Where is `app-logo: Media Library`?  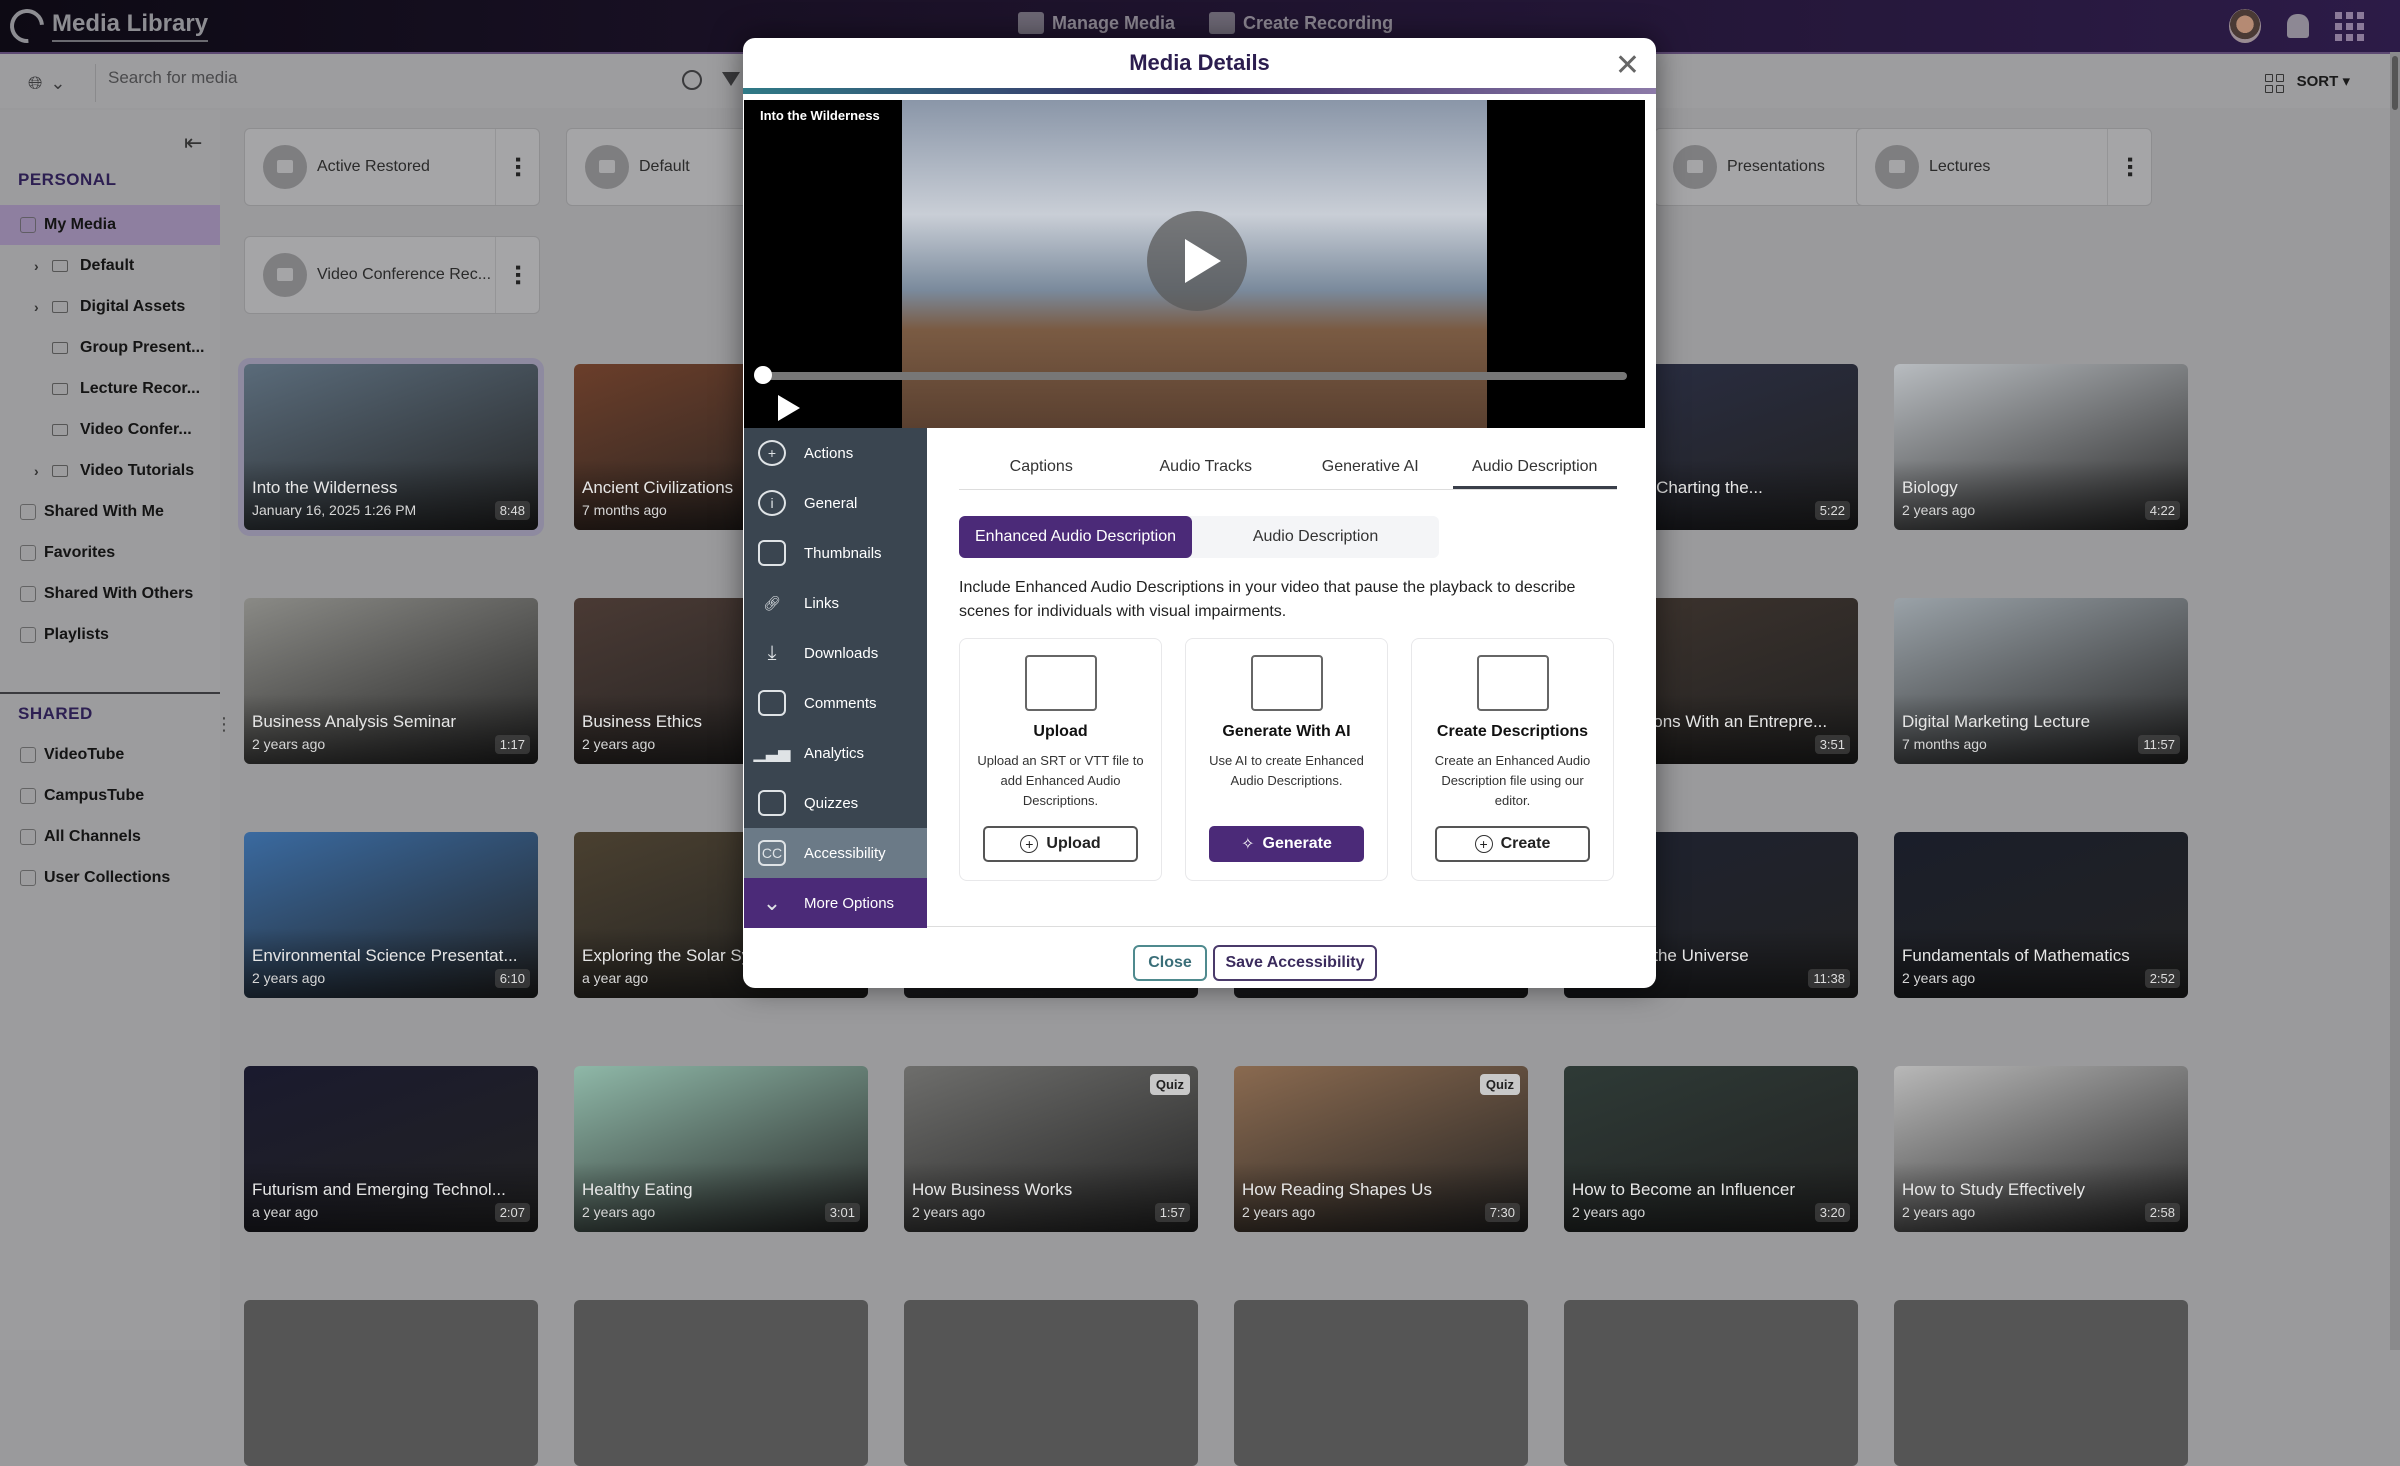
app-logo: Media Library is located at coordinates (106, 26).